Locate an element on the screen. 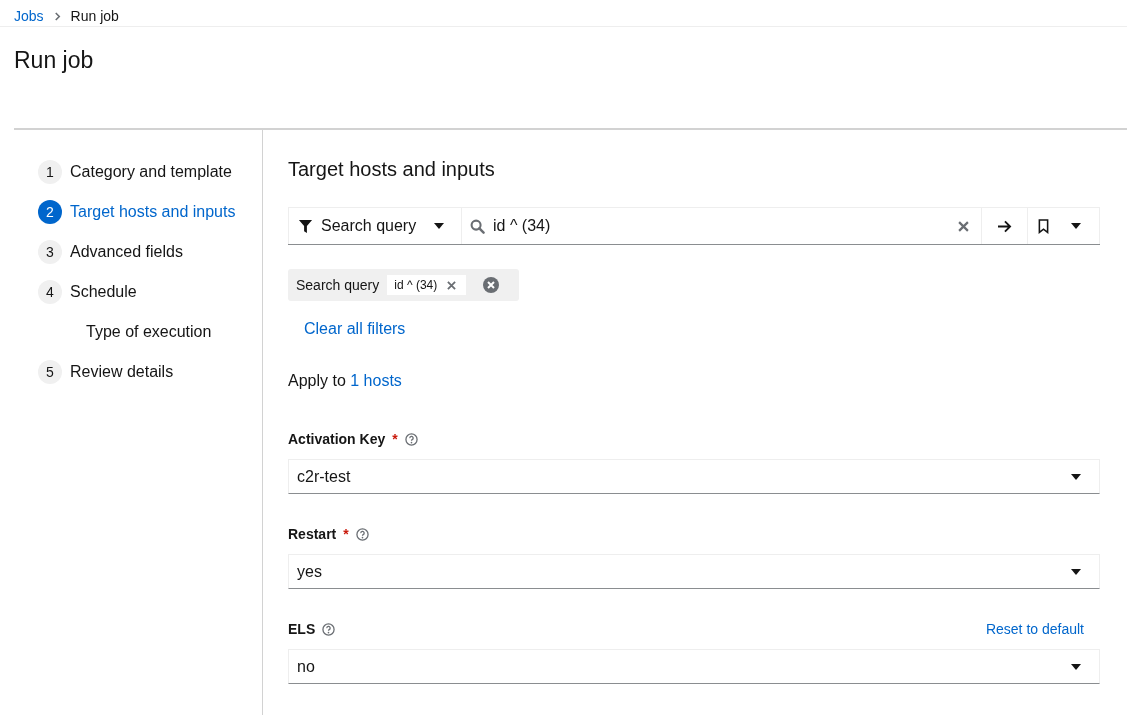 The height and width of the screenshot is (715, 1127). chevron-right-icon is located at coordinates (57, 16).